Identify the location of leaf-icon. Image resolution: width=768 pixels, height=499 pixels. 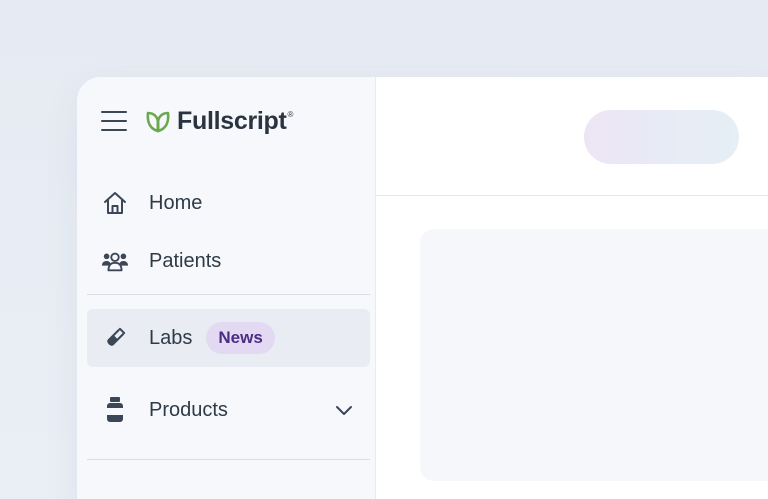
(158, 121).